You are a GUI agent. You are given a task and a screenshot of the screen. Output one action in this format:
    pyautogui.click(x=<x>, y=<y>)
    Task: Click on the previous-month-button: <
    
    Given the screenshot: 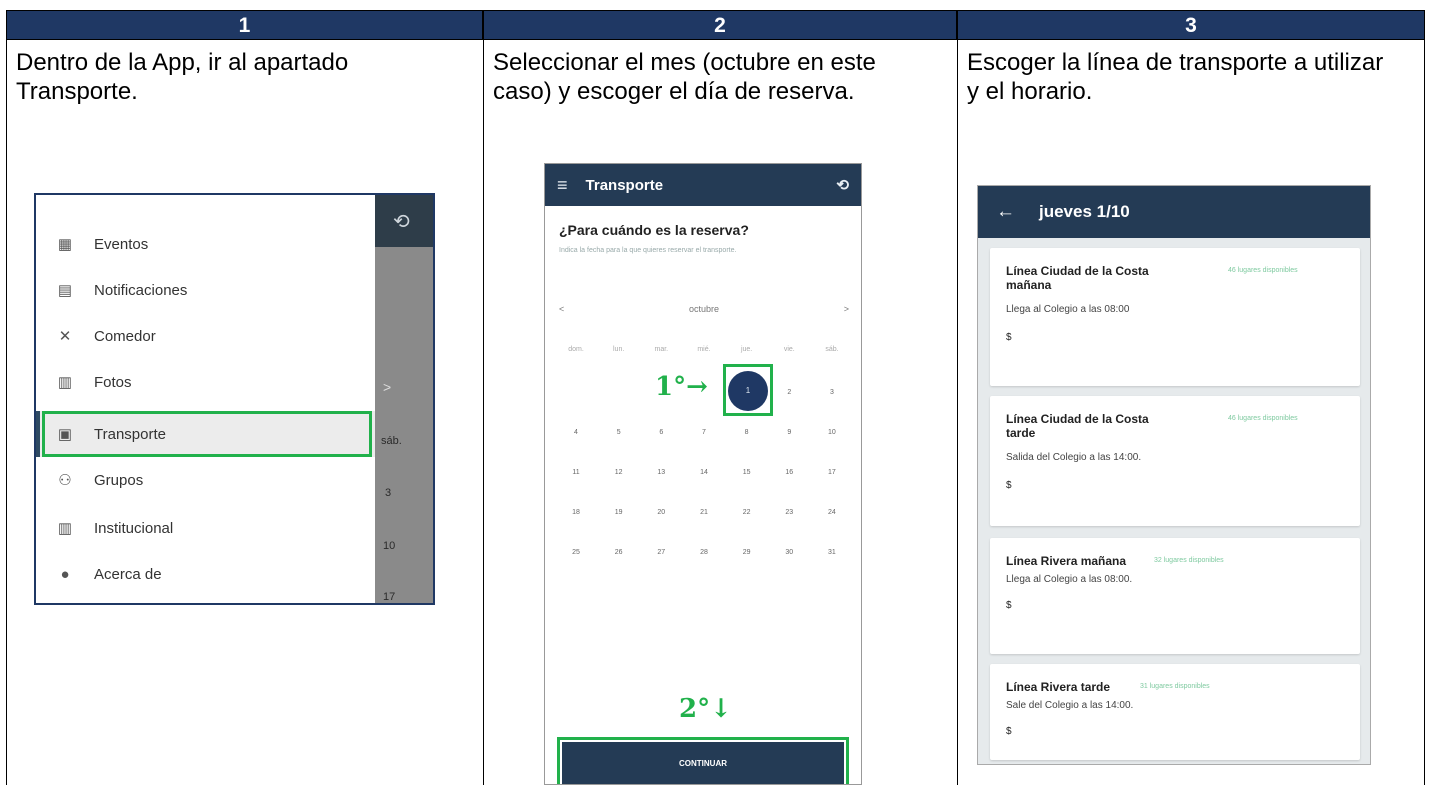 What is the action you would take?
    pyautogui.click(x=561, y=309)
    